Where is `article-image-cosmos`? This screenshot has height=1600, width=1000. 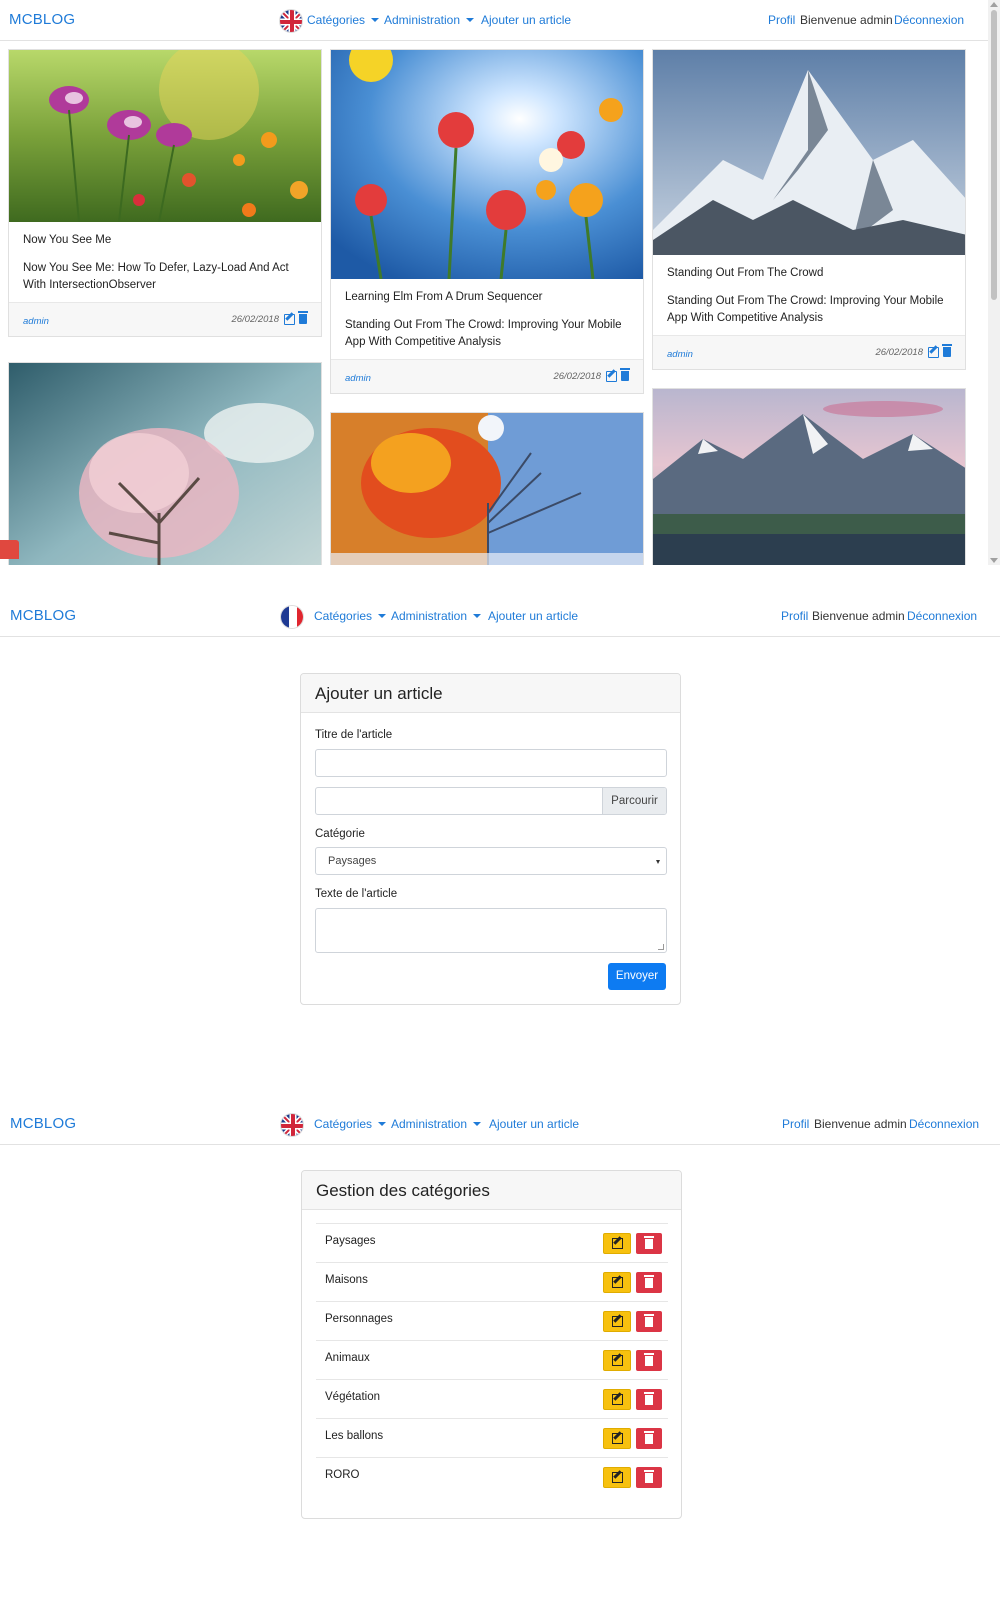 article-image-cosmos is located at coordinates (165, 136).